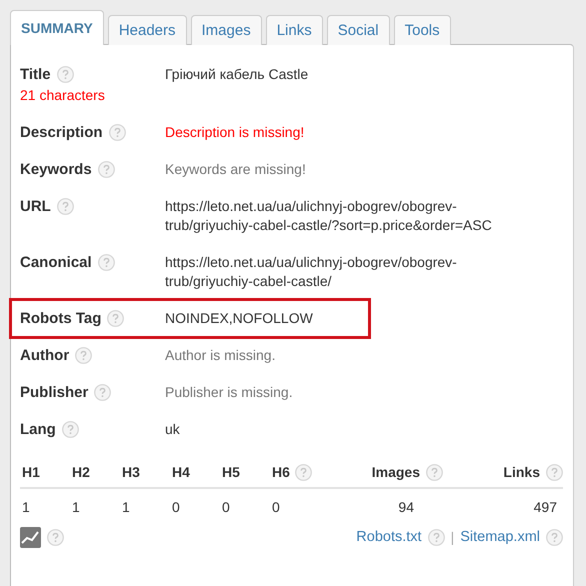 The image size is (586, 586). Describe the element at coordinates (329, 216) in the screenshot. I see `field-value: https://leto.net.ua/ua/ulichnyj-obogrev/obogrev-trub/griyuchiy-cabel-castle/?sort=p.price&order=ASC` at that location.